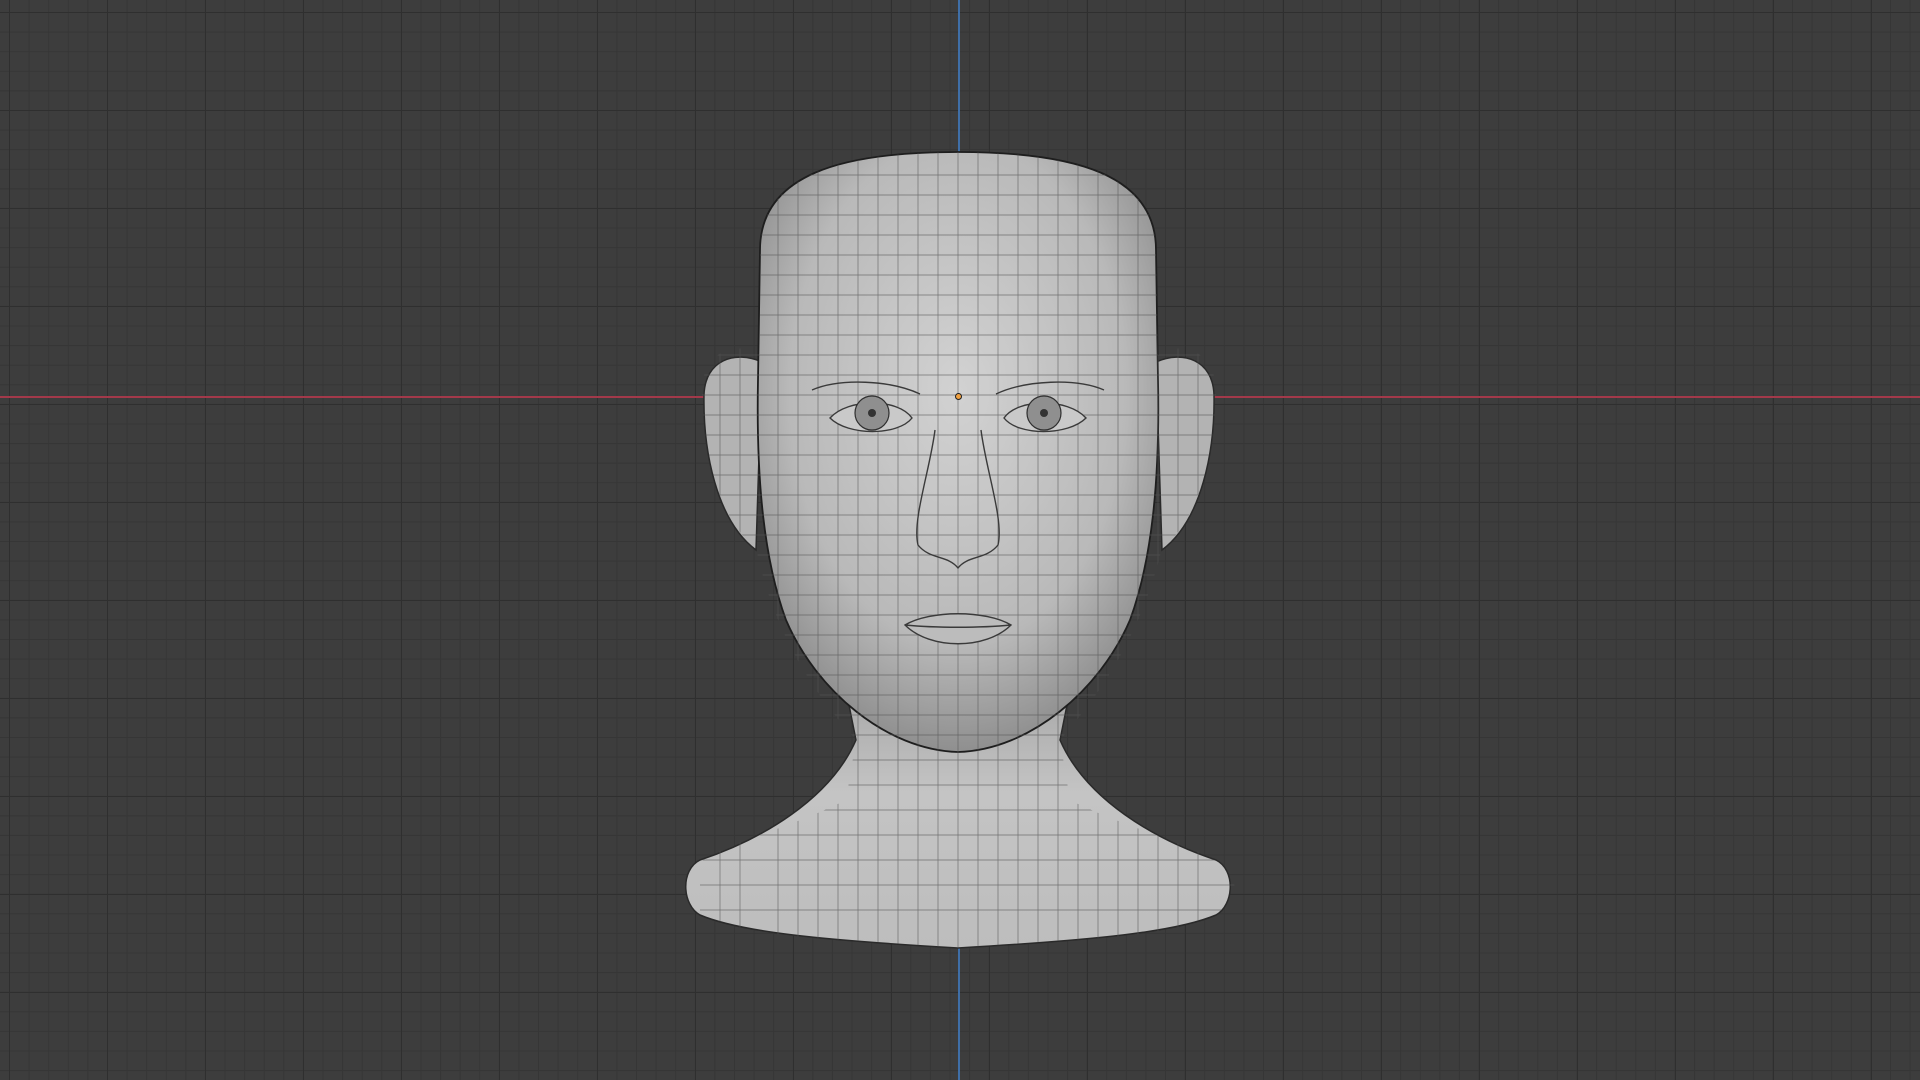 The width and height of the screenshot is (1920, 1080). I want to click on object-origin-point, so click(958, 396).